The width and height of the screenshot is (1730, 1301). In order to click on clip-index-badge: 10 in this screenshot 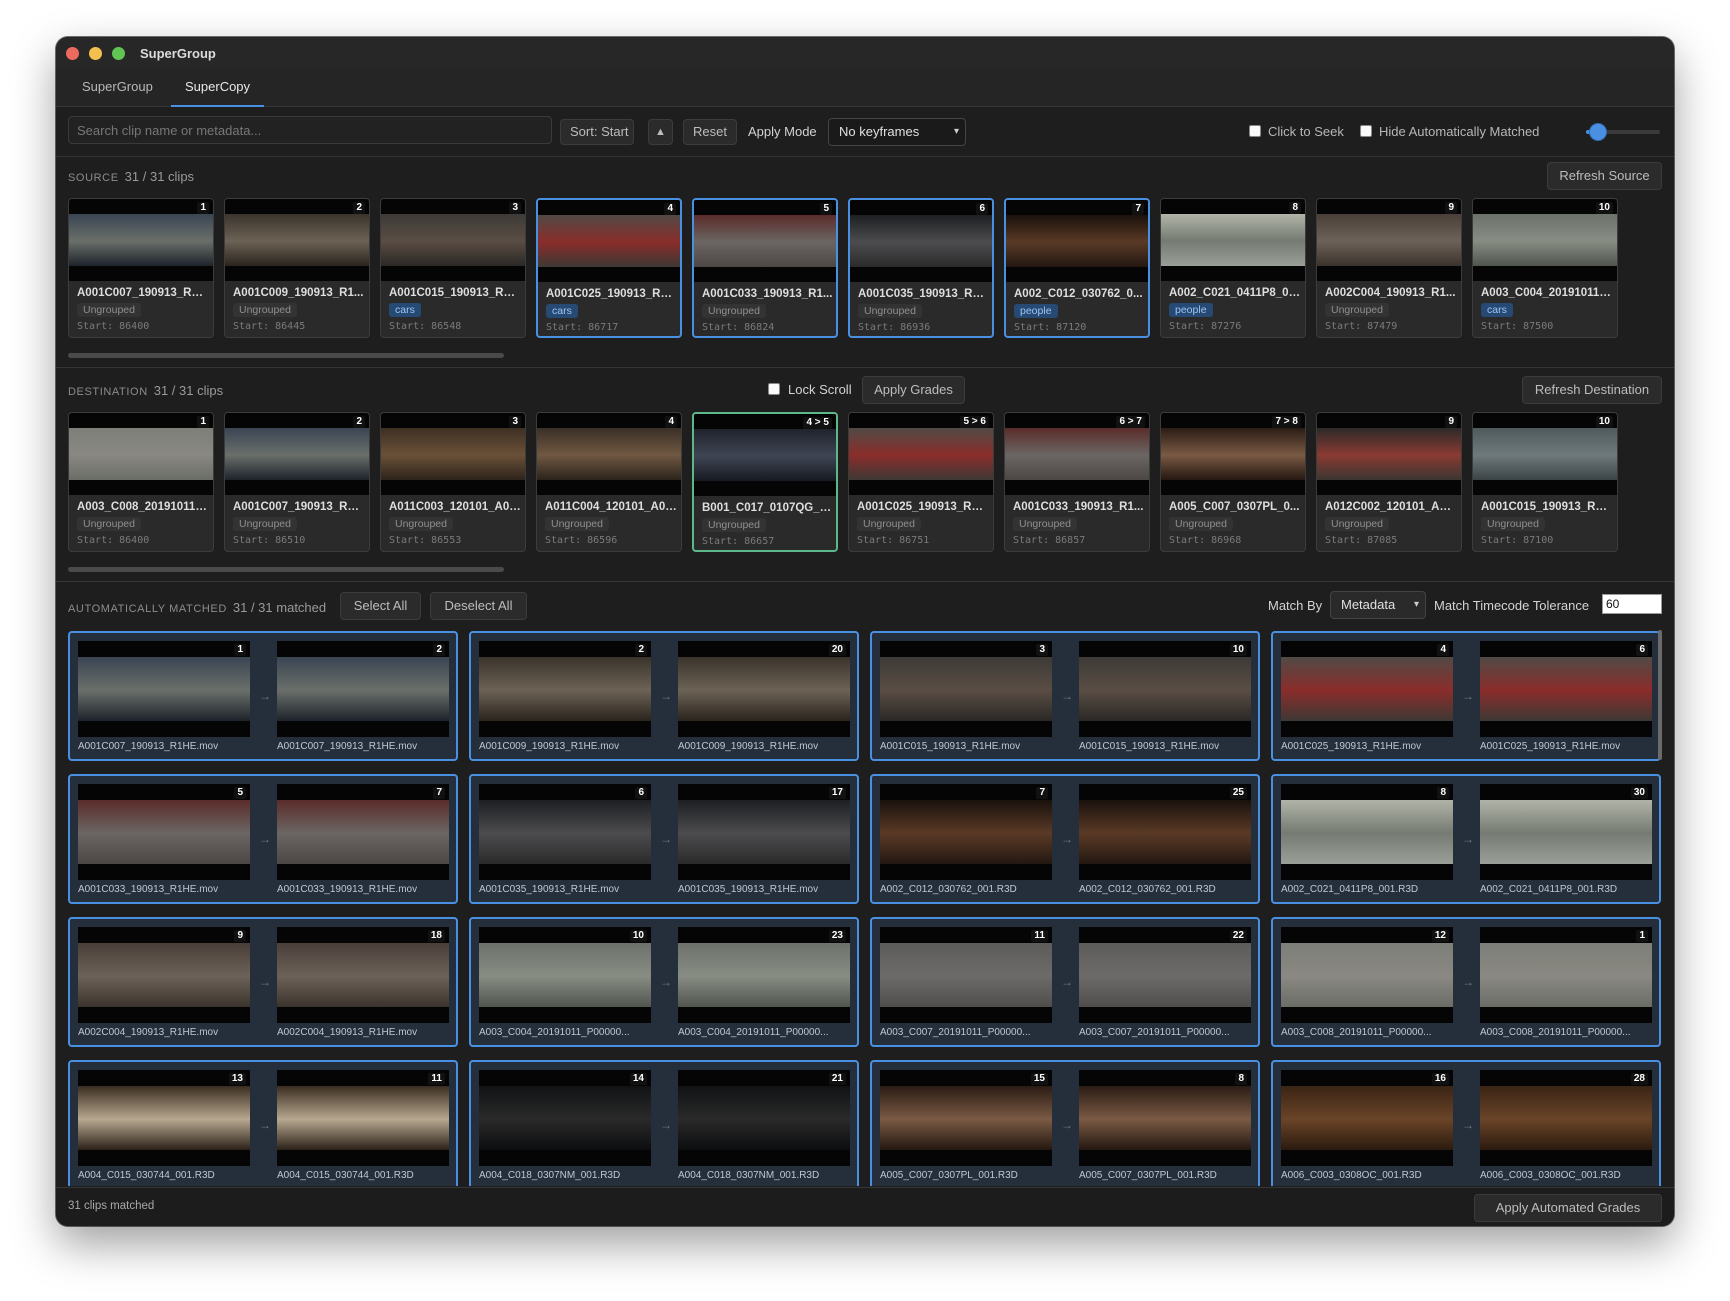, I will do `click(1238, 650)`.